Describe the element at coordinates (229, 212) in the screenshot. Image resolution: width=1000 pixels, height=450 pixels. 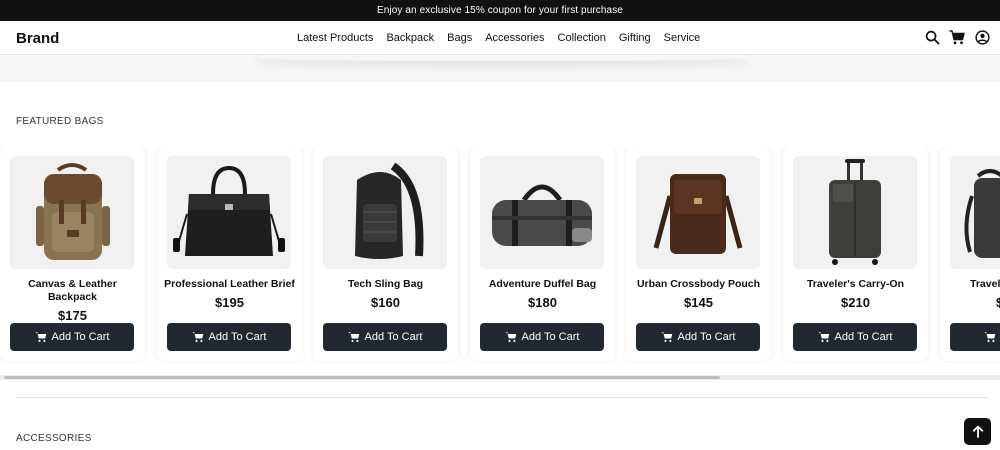
I see `briefcase-image` at that location.